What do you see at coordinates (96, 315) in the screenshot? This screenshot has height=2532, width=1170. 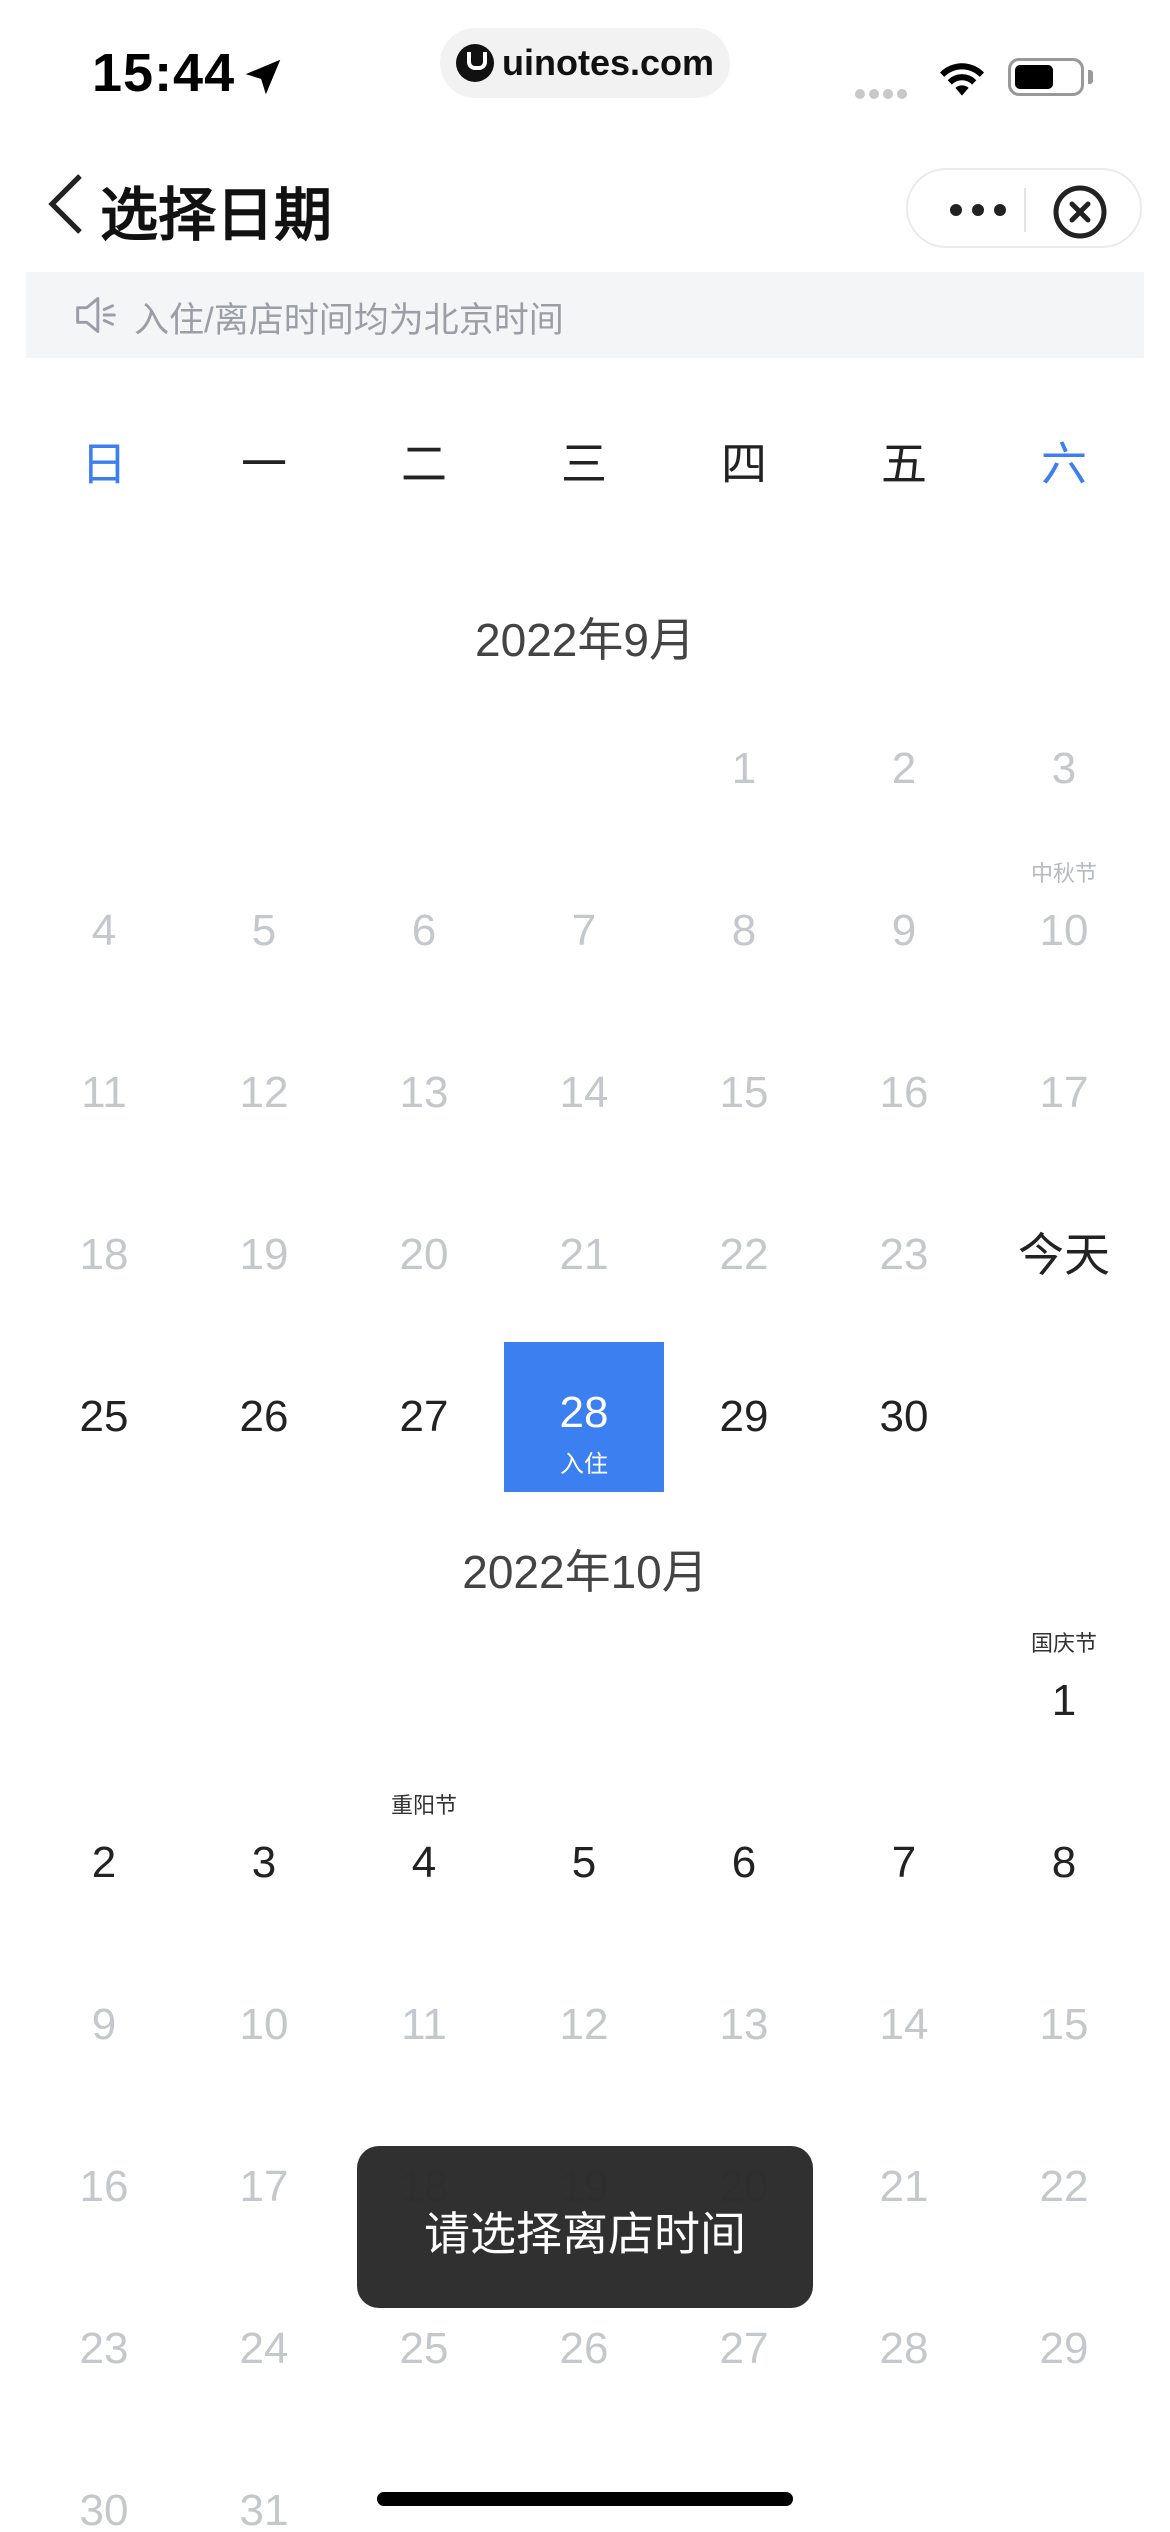 I see `speaker-icon` at bounding box center [96, 315].